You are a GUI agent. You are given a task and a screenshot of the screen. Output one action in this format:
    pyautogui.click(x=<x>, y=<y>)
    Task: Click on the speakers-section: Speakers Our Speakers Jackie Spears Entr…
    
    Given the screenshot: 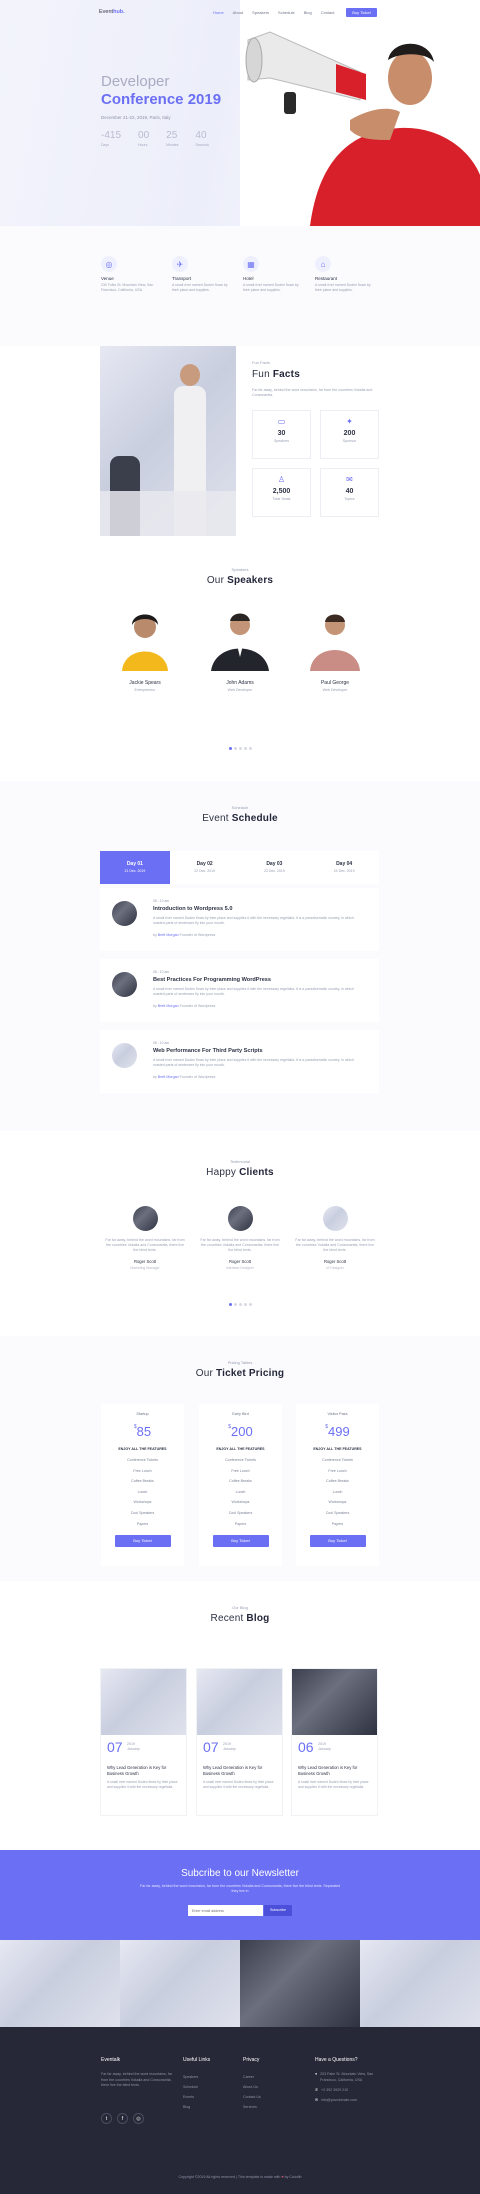 What is the action you would take?
    pyautogui.click(x=240, y=666)
    